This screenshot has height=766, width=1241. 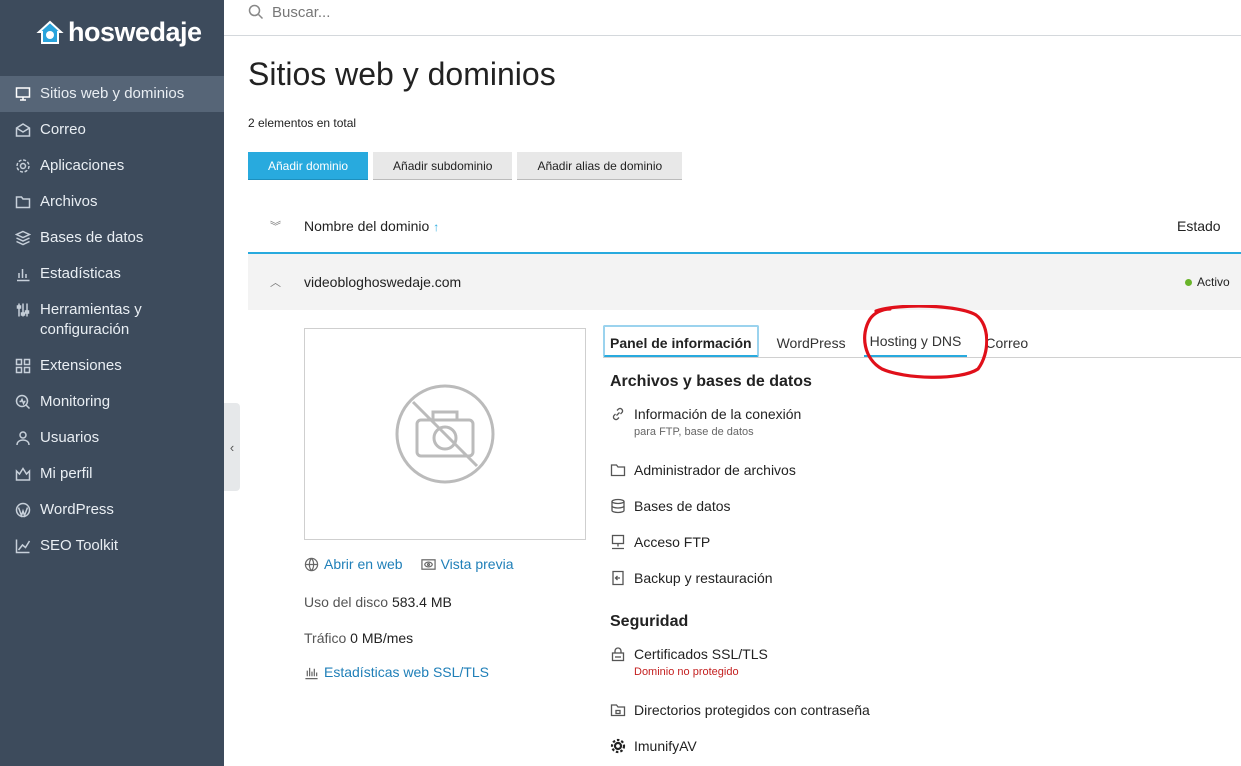 I want to click on domain-row: ︿ videobloghoswedaje.com Activo, so click(x=744, y=282).